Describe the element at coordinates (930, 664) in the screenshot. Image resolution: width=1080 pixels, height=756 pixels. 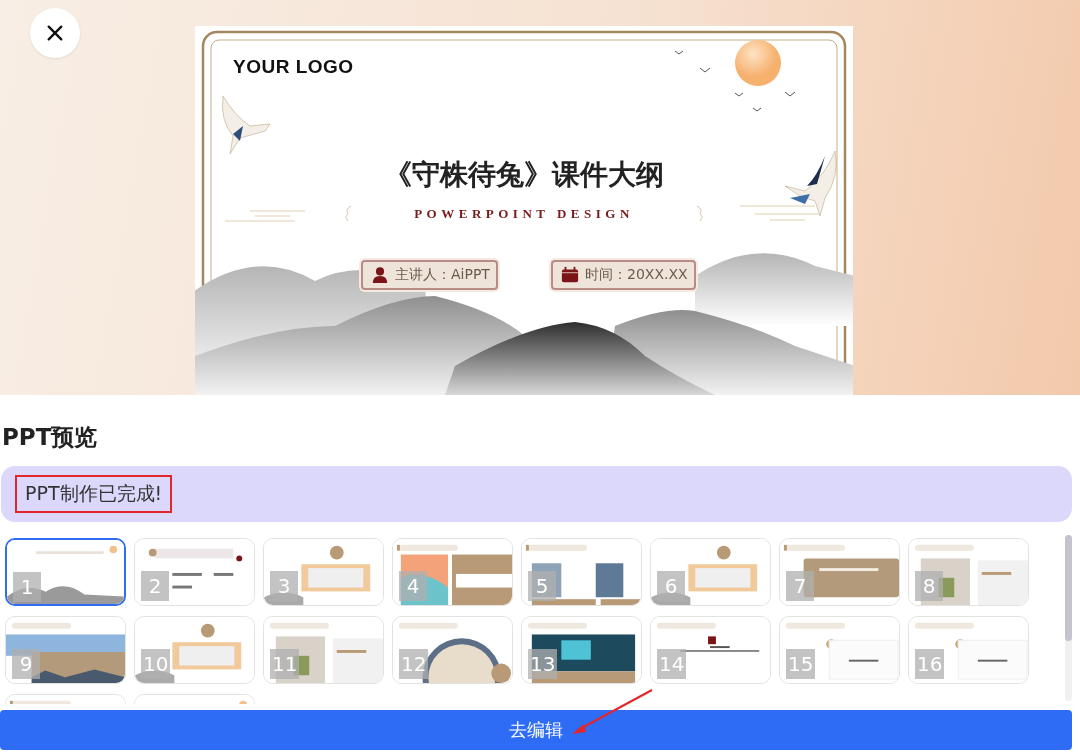
I see `slide-number: 16` at that location.